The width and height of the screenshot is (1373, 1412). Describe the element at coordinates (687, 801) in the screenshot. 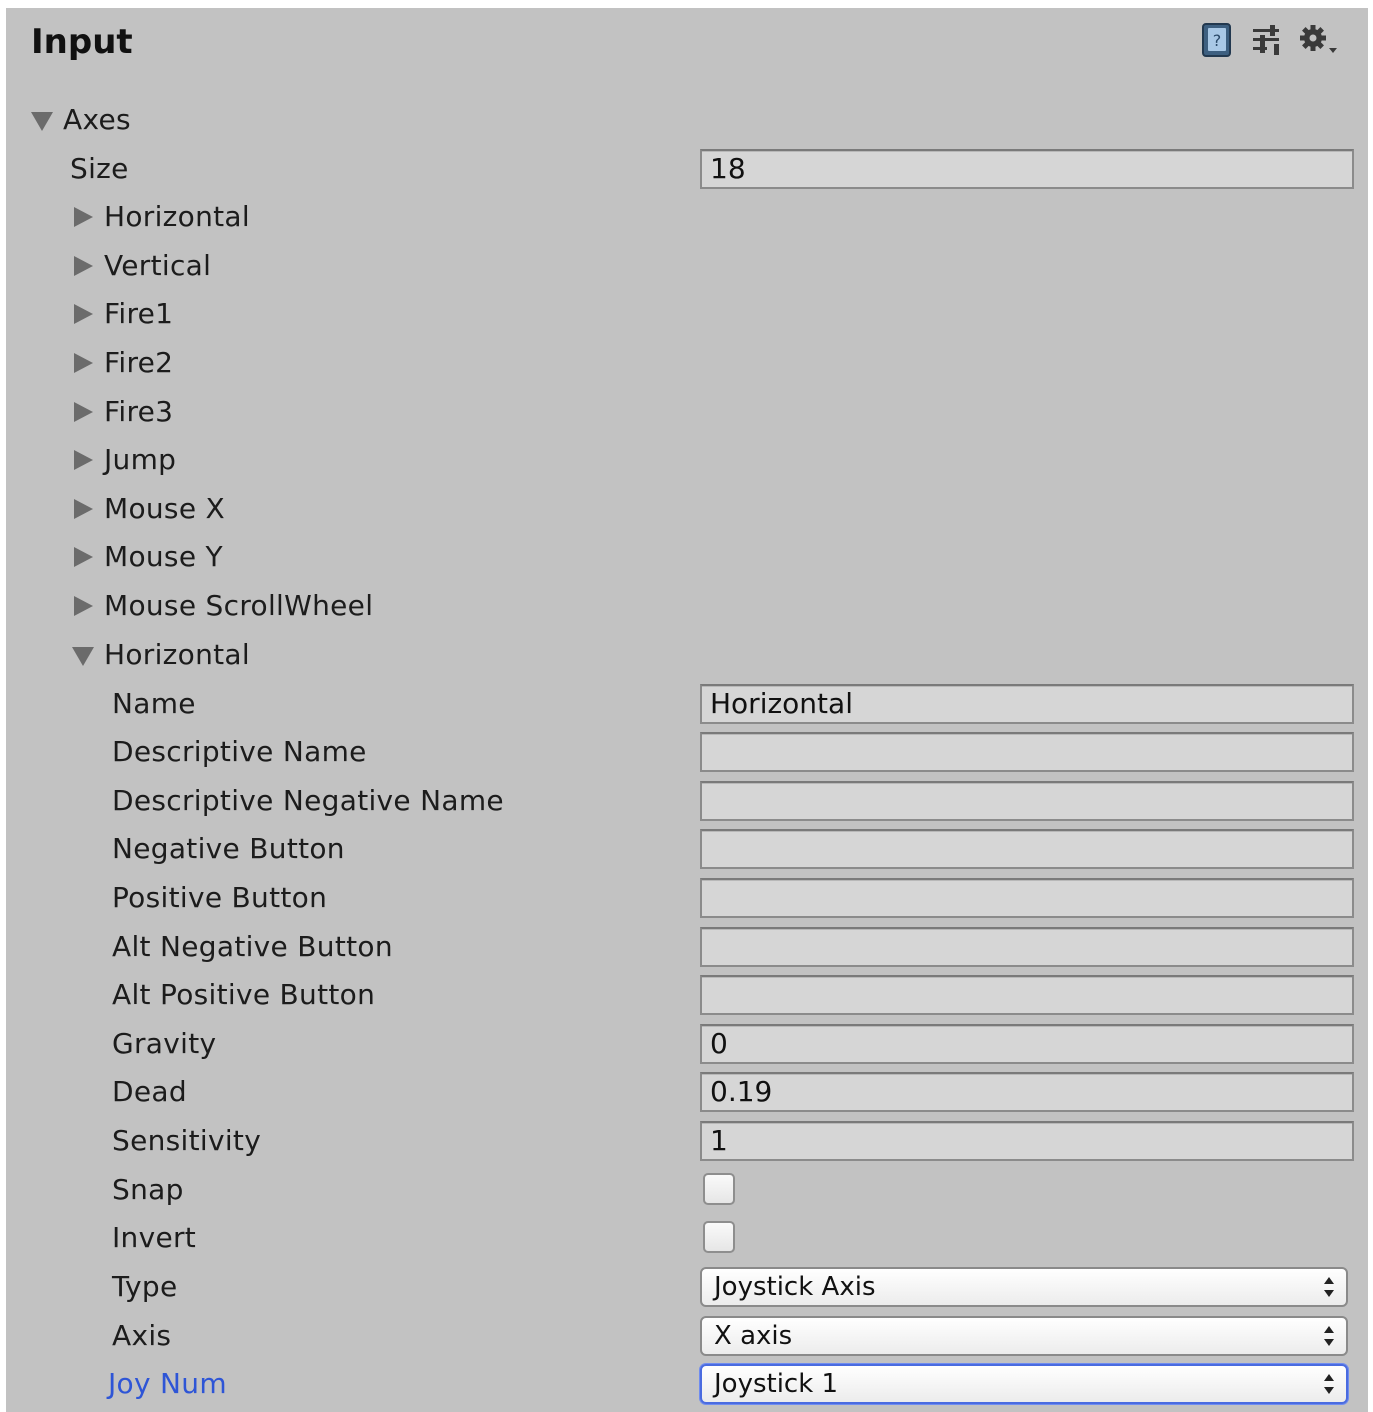

I see `descriptive-negative-name-row: Descriptive Negative Name` at that location.